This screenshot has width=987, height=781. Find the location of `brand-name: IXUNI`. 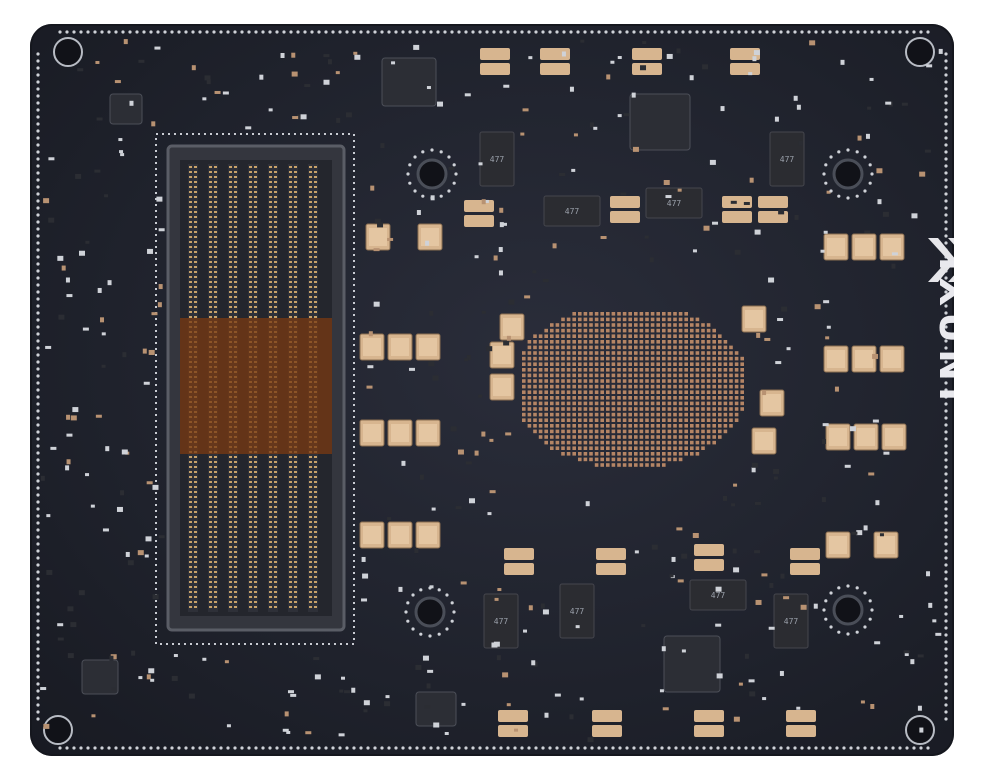

brand-name: IXUNI is located at coordinates (942, 332).